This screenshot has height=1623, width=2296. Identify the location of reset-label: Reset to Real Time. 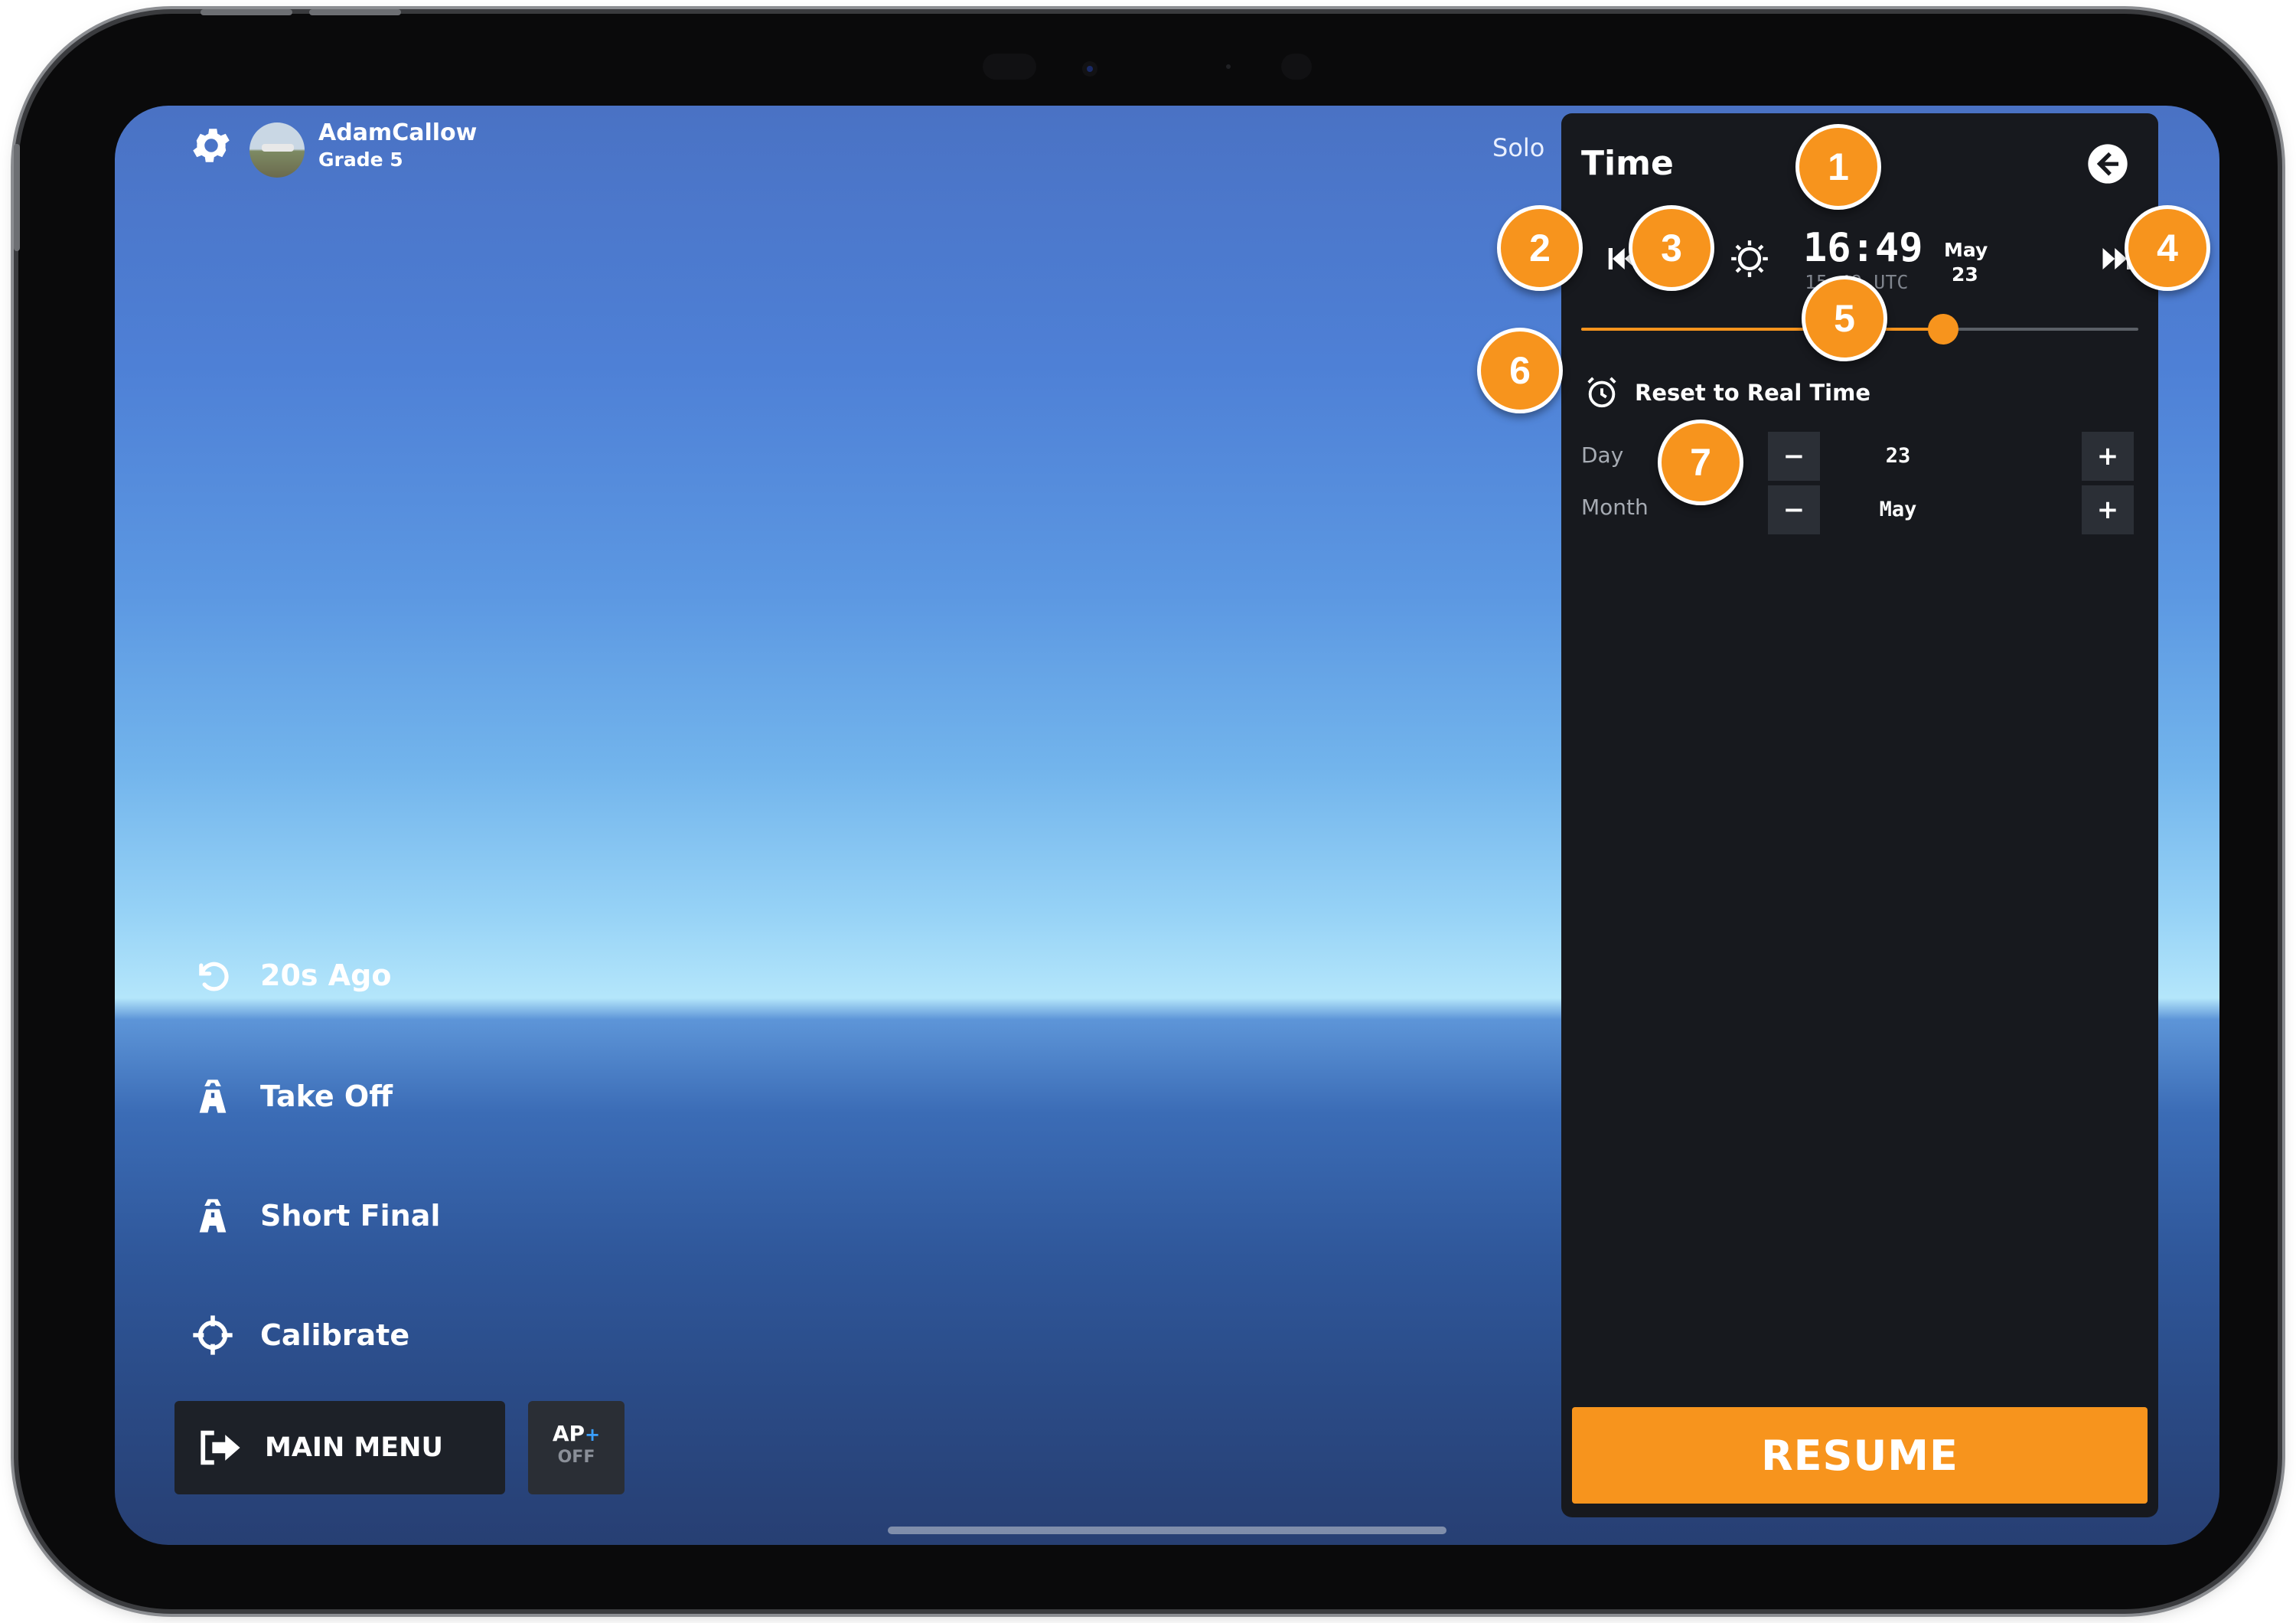
(1752, 393).